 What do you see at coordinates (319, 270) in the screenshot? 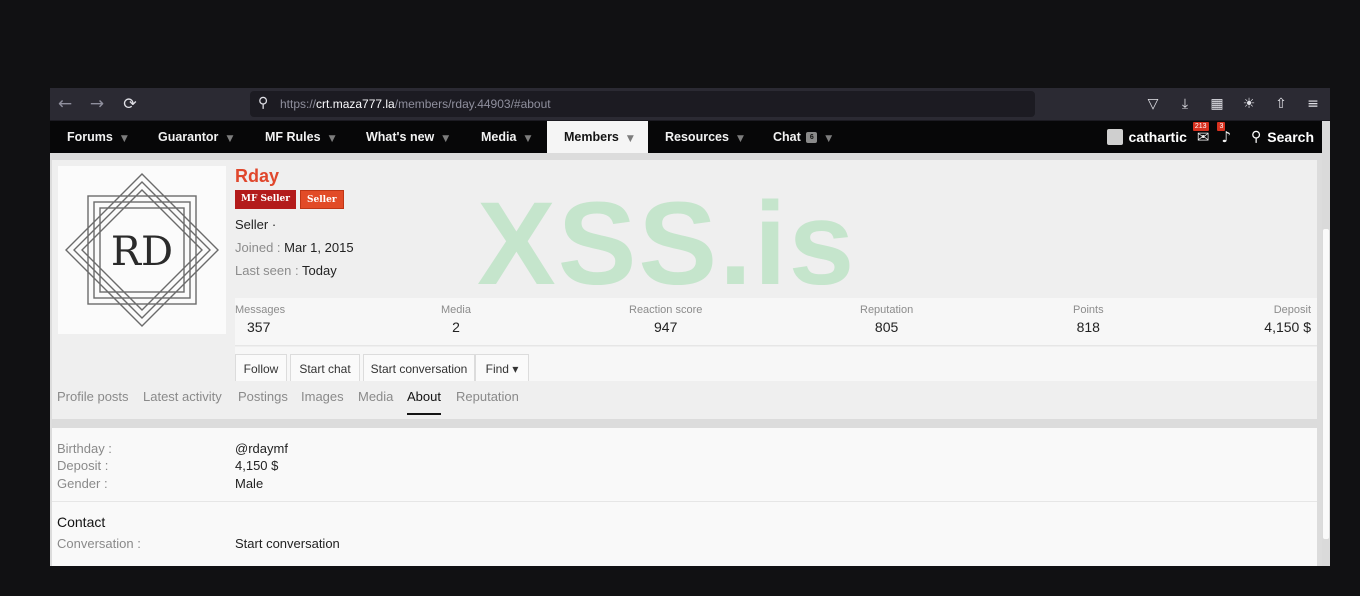
I see `last-seen-value: Today` at bounding box center [319, 270].